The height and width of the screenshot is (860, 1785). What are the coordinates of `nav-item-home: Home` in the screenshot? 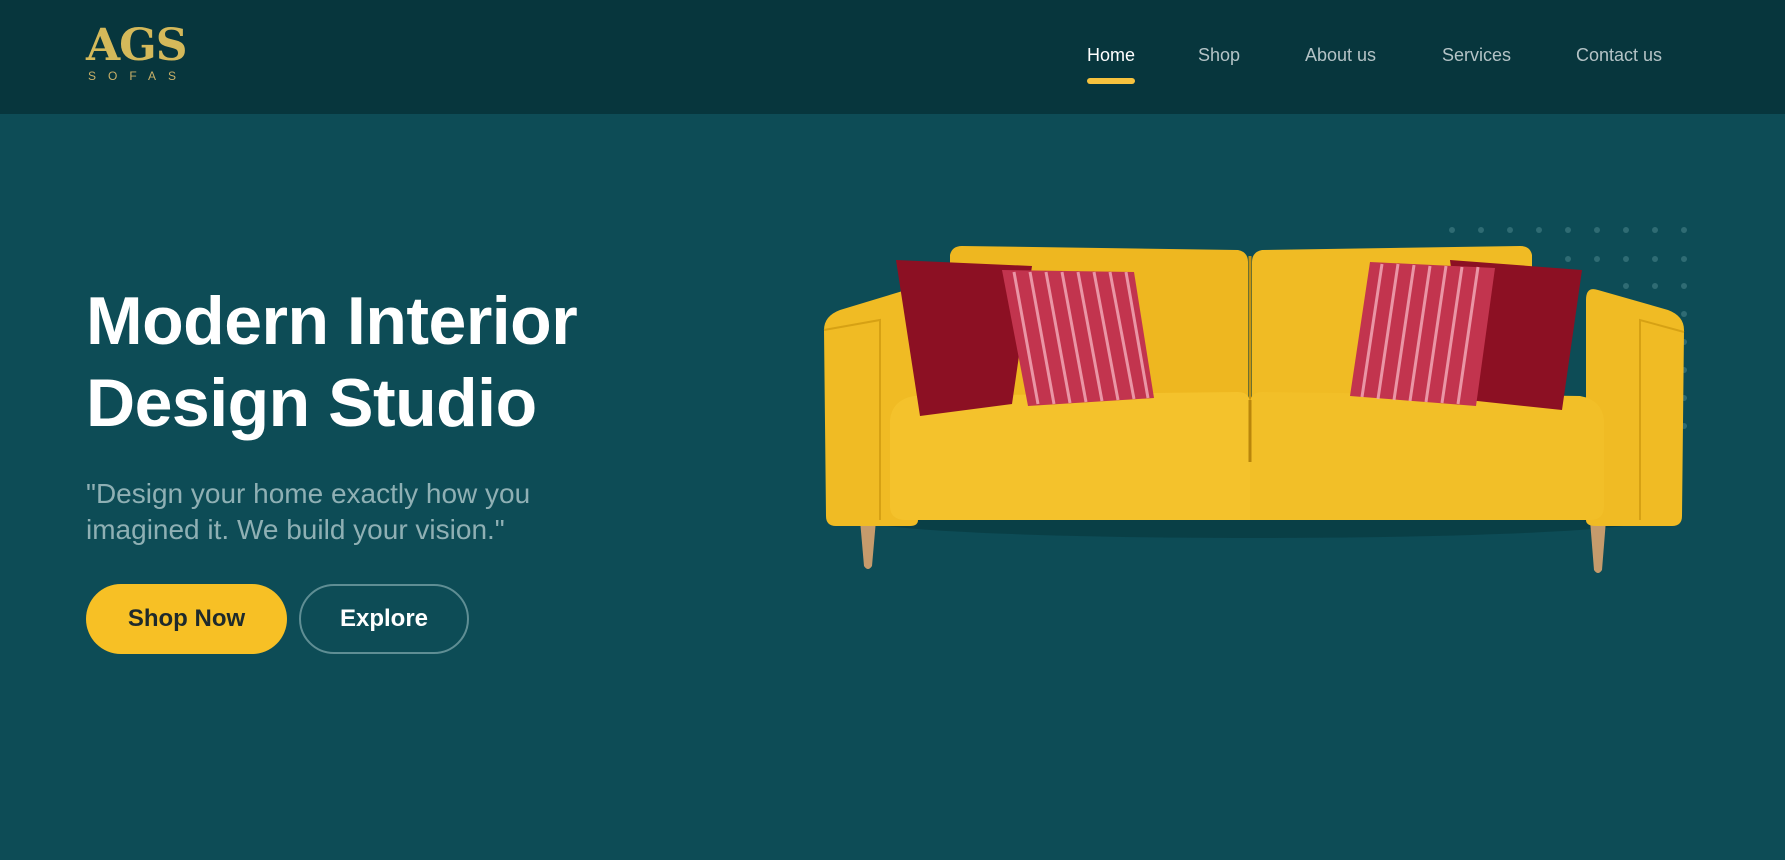 It's located at (1111, 63).